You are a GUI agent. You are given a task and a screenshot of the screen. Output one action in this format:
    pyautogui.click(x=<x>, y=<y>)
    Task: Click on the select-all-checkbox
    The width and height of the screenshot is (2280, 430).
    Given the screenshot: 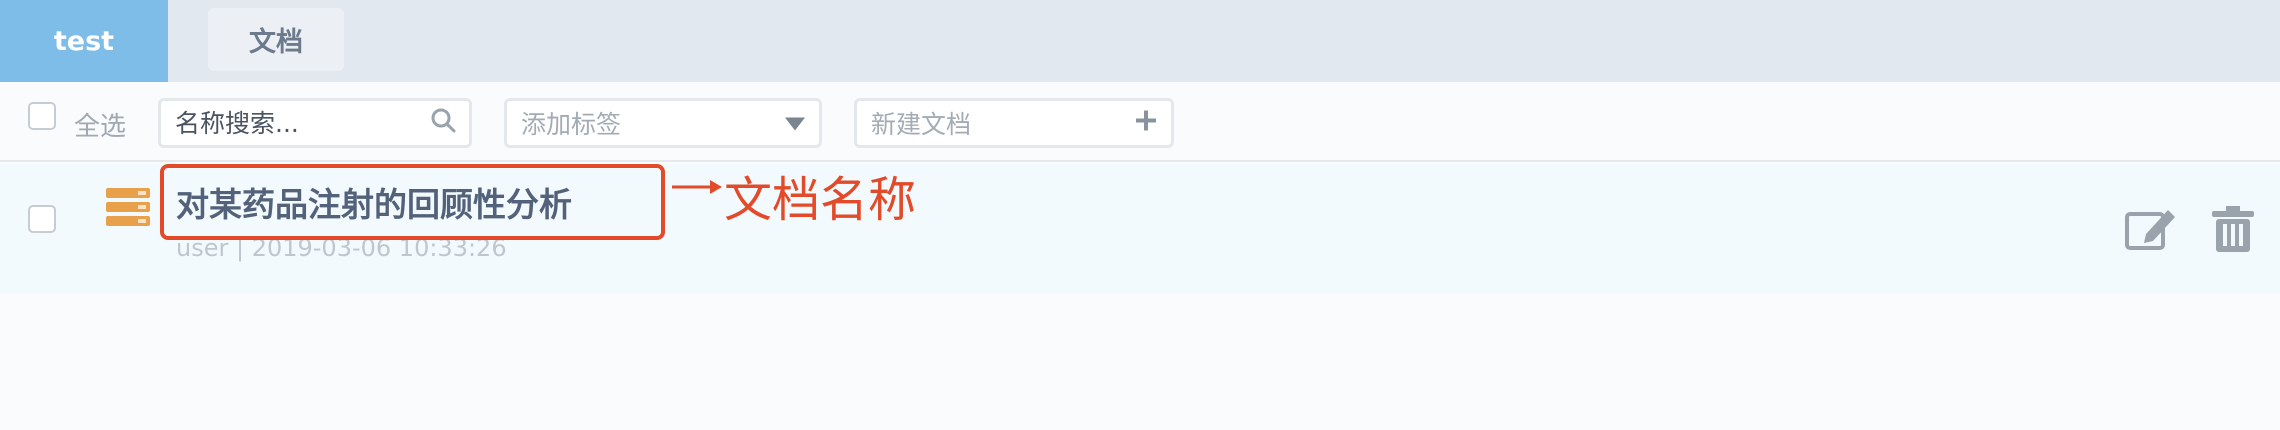 What is the action you would take?
    pyautogui.click(x=42, y=116)
    